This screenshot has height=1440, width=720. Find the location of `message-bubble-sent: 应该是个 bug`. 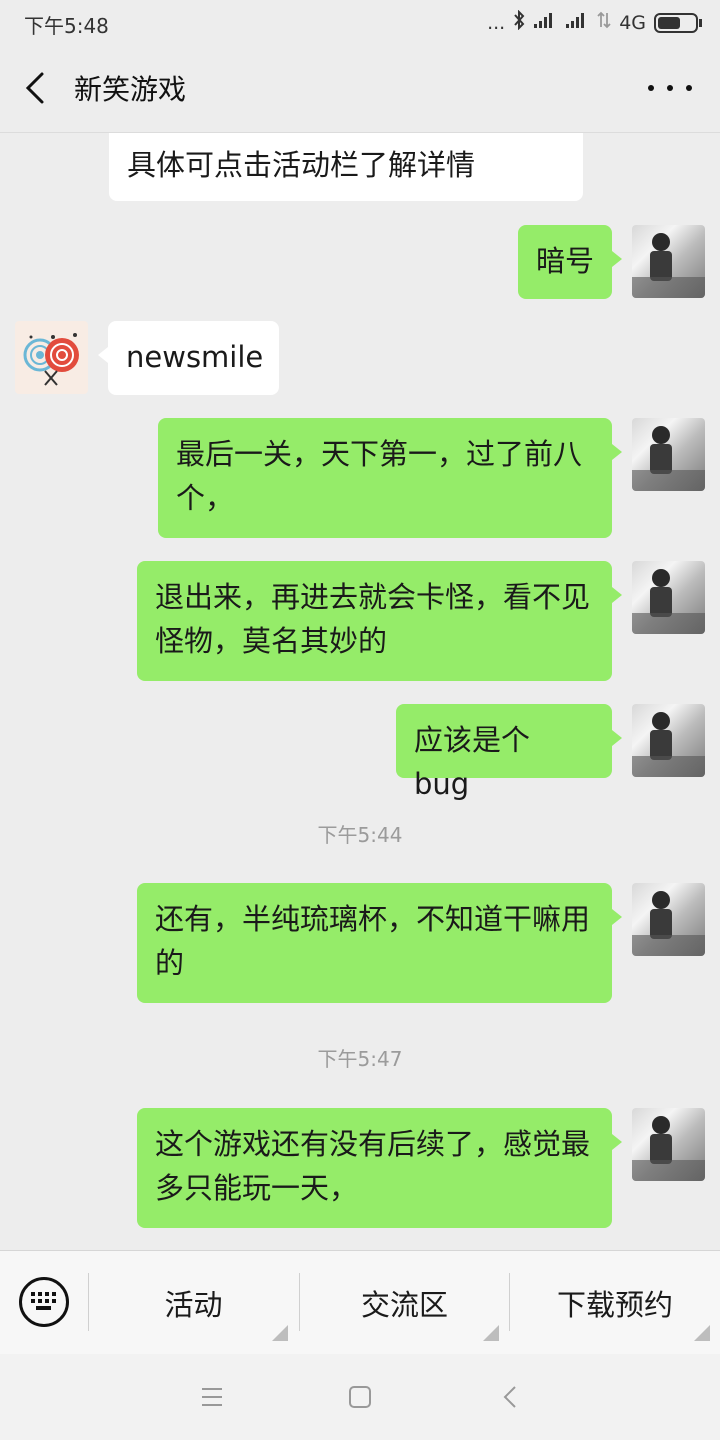

message-bubble-sent: 应该是个 bug is located at coordinates (509, 752).